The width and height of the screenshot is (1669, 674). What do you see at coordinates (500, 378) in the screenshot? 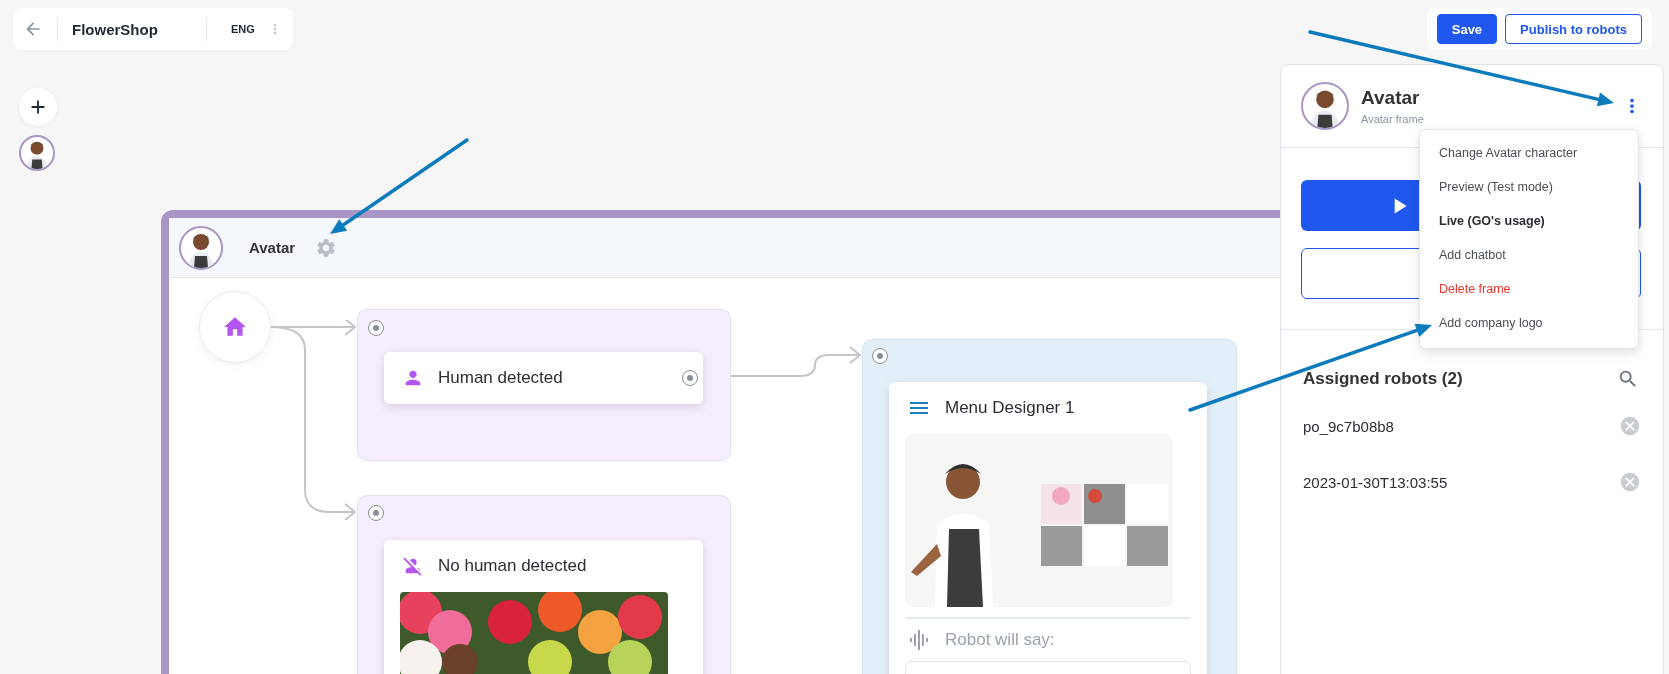
I see `node-title: Human detected` at bounding box center [500, 378].